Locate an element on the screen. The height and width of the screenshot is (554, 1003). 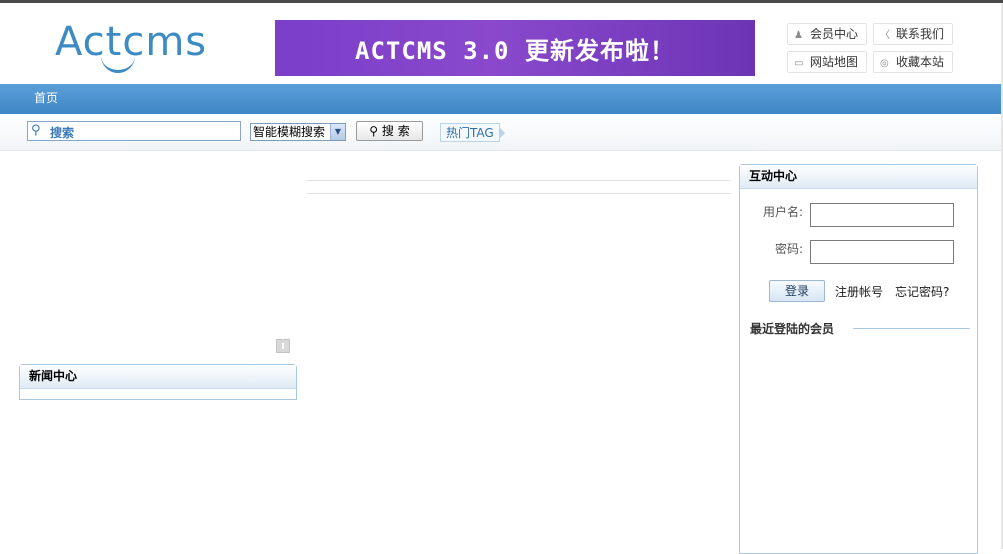
hot-tag-button: 热门TAG is located at coordinates (472, 132).